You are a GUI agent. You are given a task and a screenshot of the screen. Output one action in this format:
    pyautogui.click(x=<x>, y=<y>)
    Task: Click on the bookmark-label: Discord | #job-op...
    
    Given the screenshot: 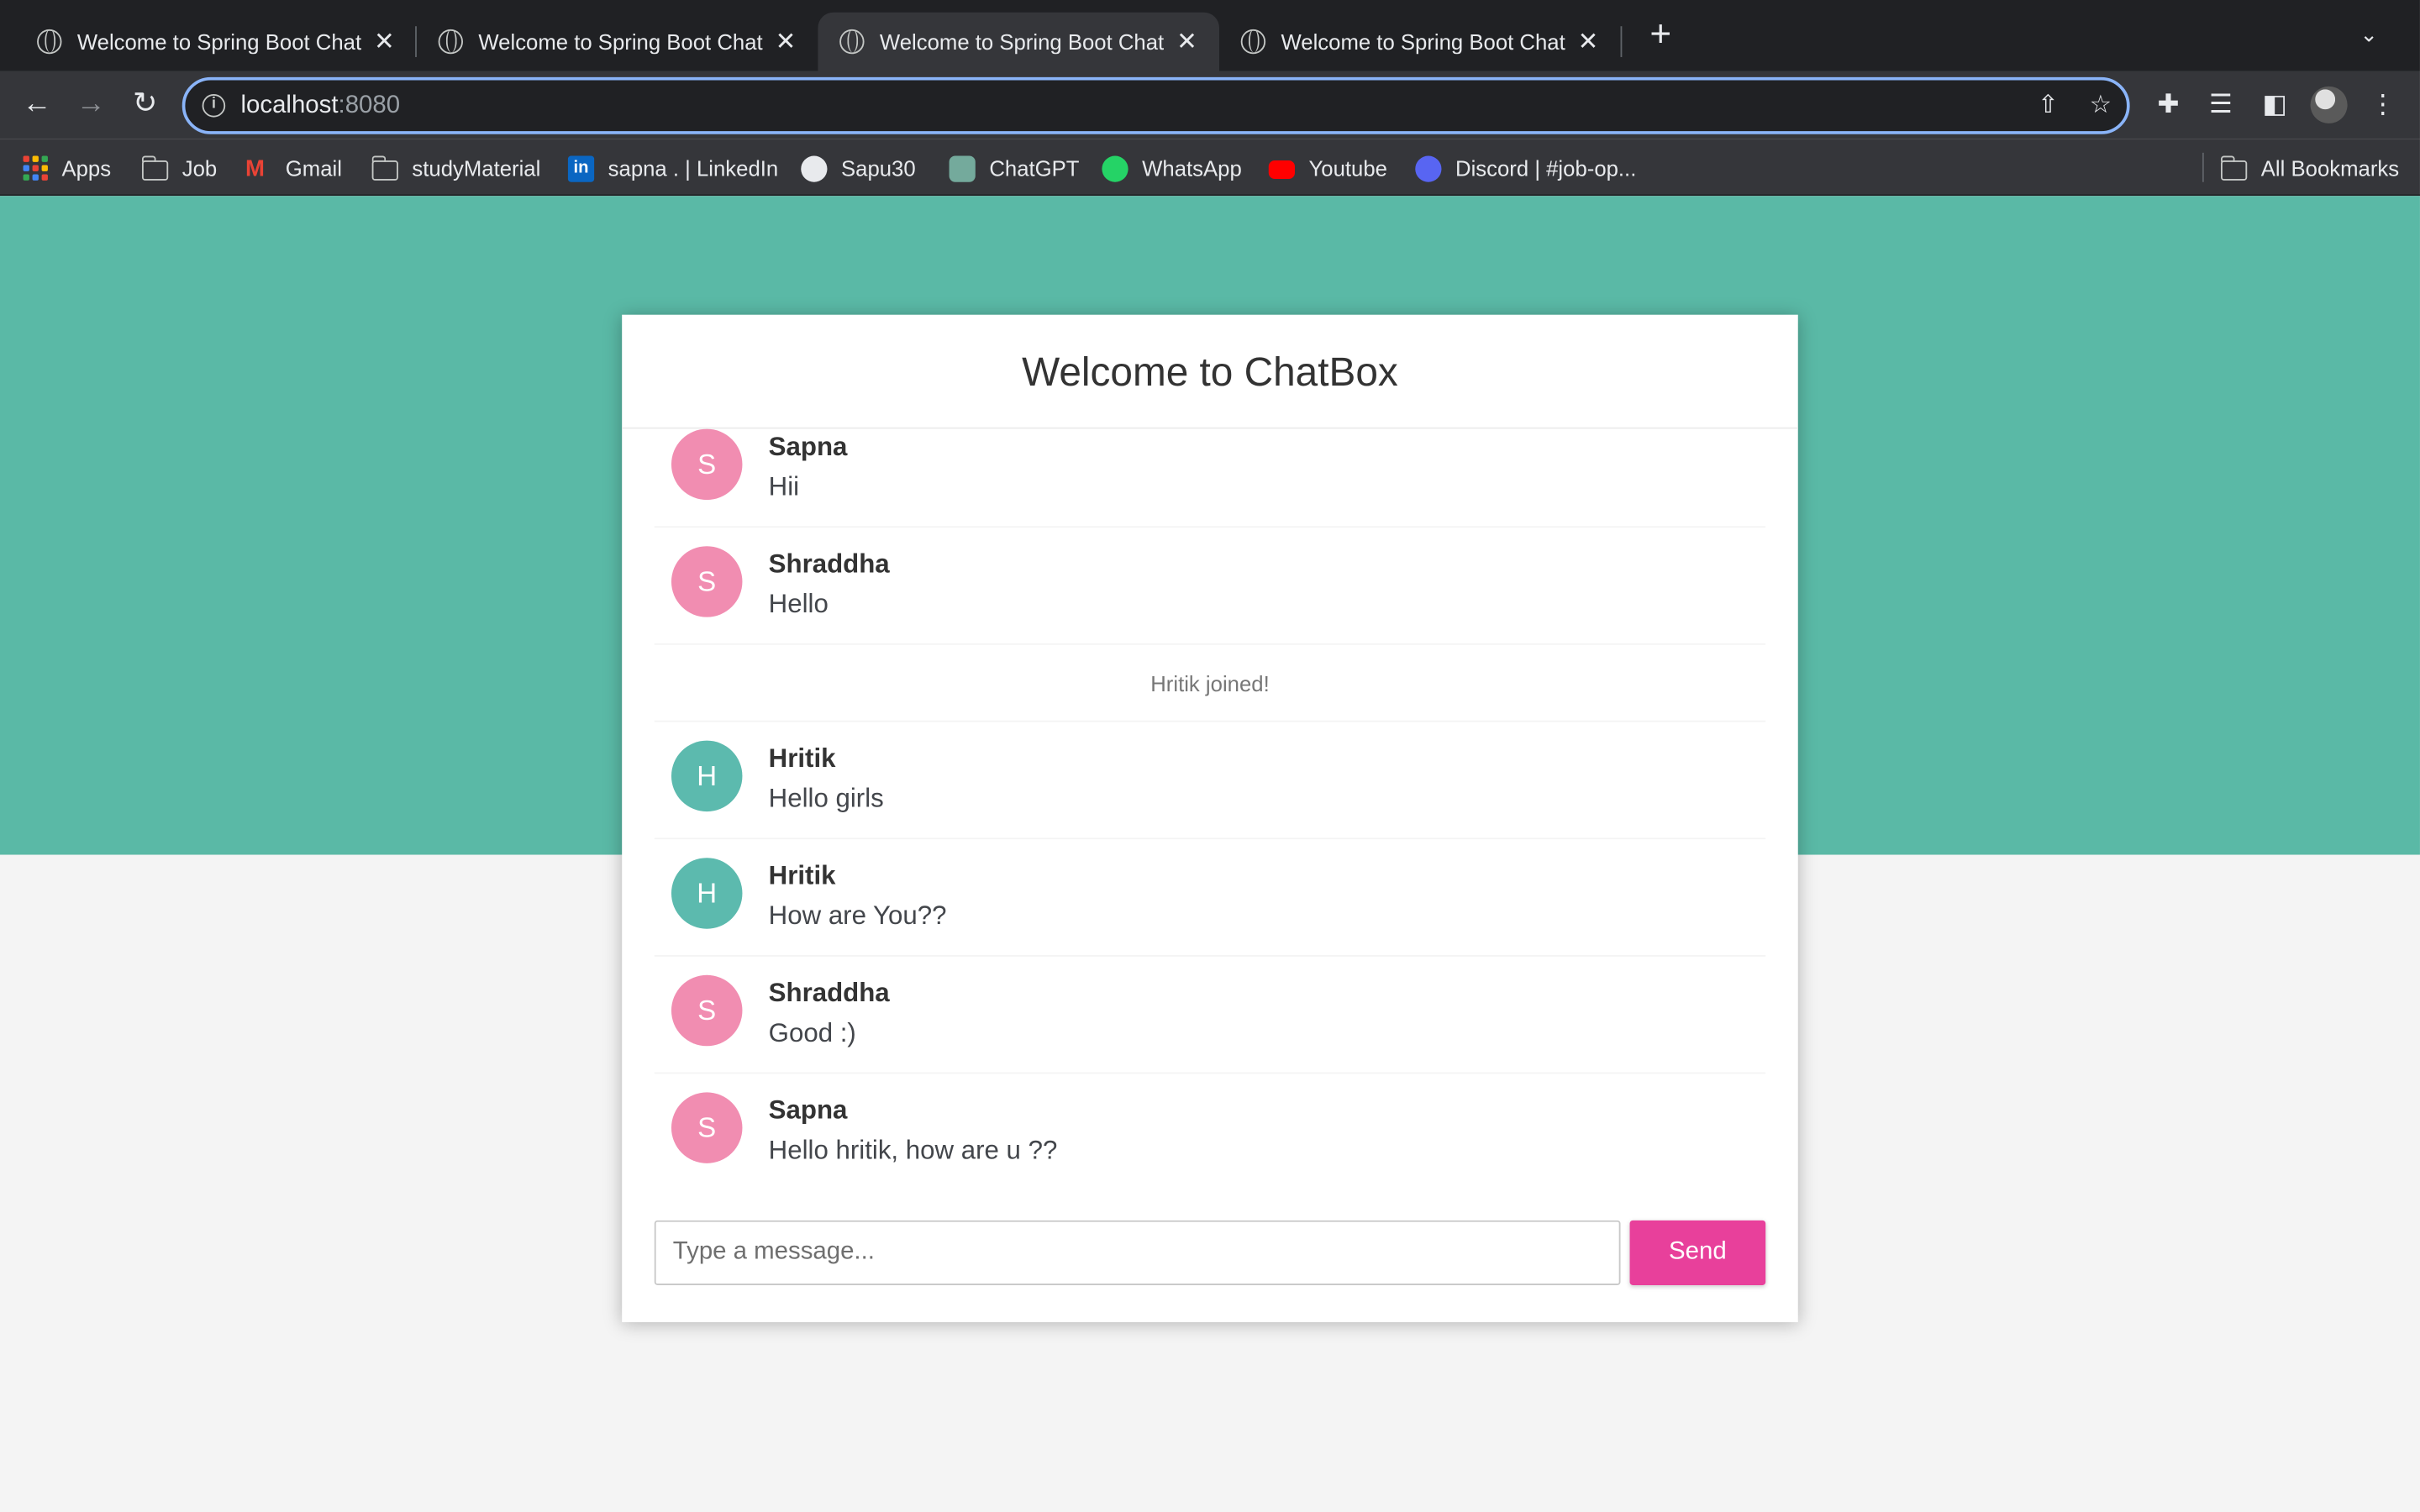 What is the action you would take?
    pyautogui.click(x=1546, y=168)
    